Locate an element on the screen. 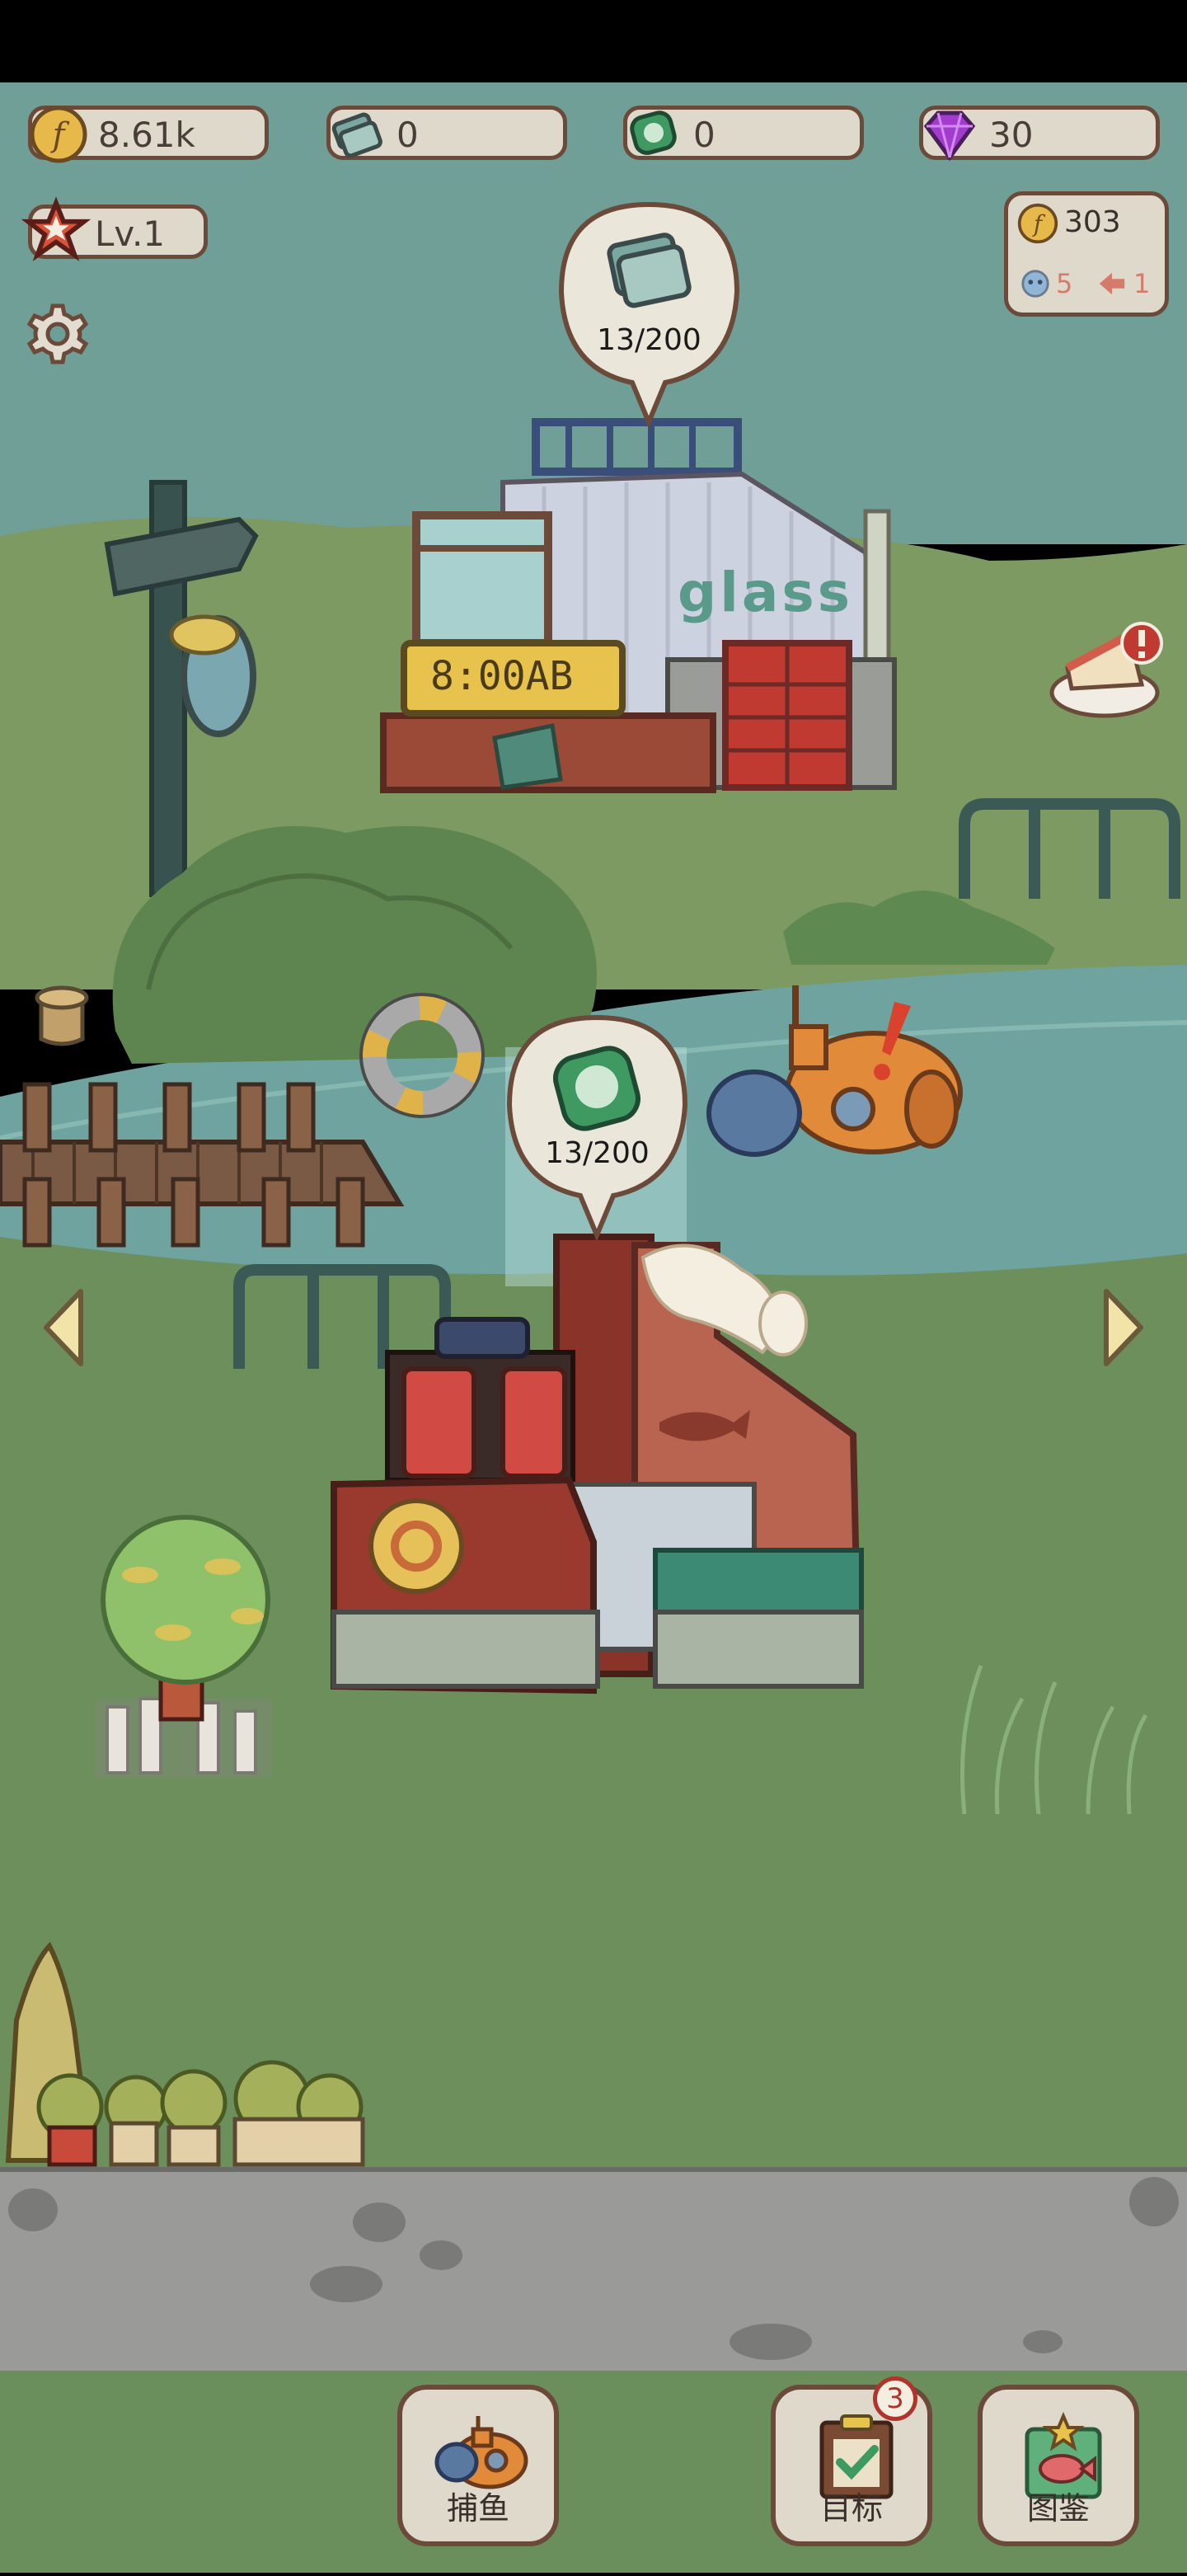  plastic-progress-text: 13/200 is located at coordinates (597, 1153).